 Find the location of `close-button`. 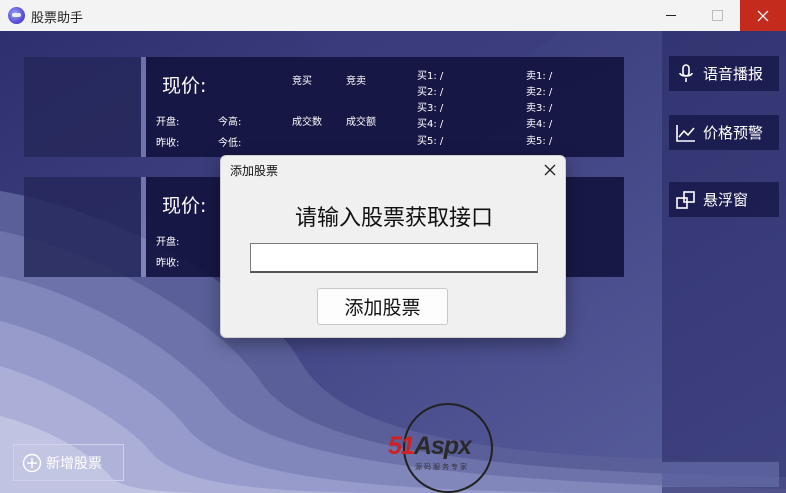

close-button is located at coordinates (763, 15).